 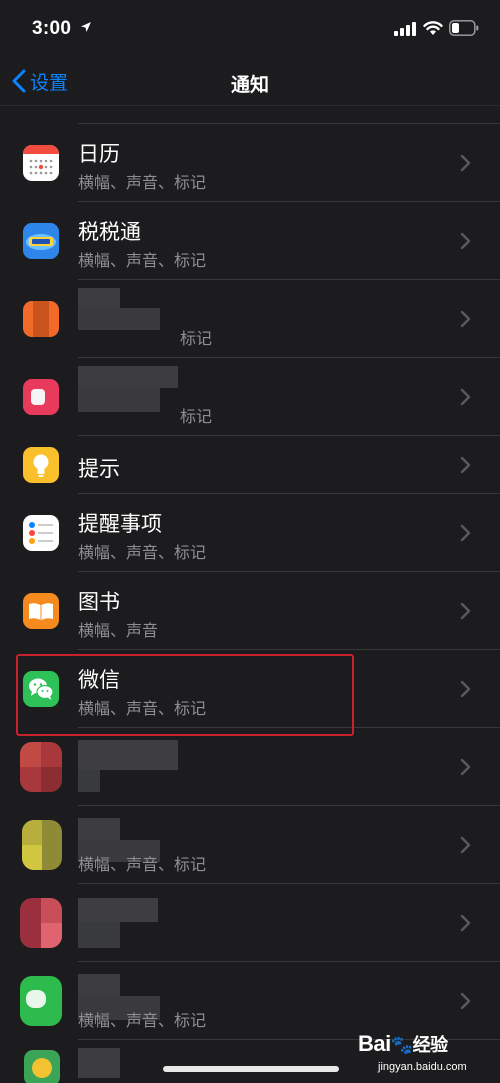 What do you see at coordinates (464, 28) in the screenshot?
I see `battery-icon` at bounding box center [464, 28].